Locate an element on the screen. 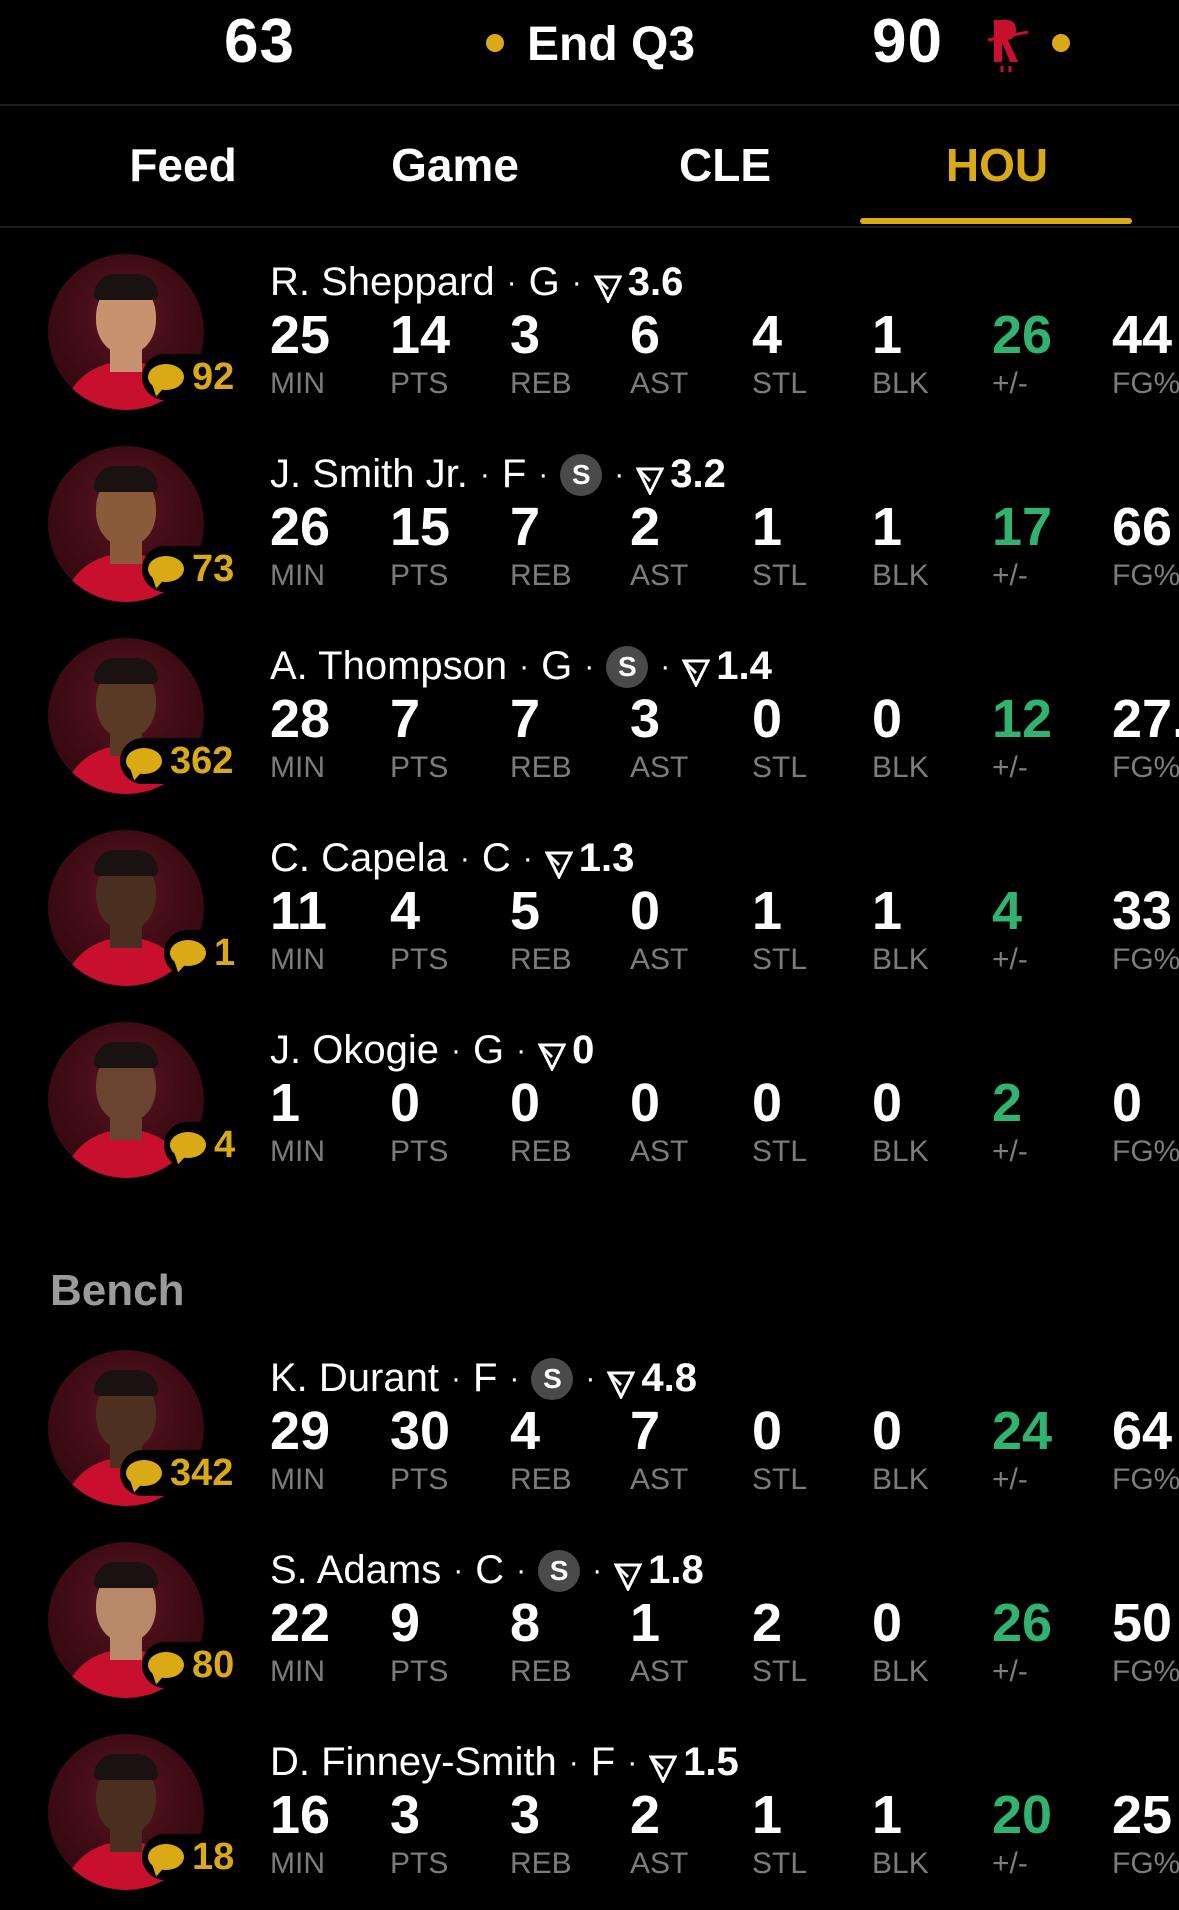 This screenshot has width=1179, height=1910. player-name: R. Sheppard is located at coordinates (382, 282).